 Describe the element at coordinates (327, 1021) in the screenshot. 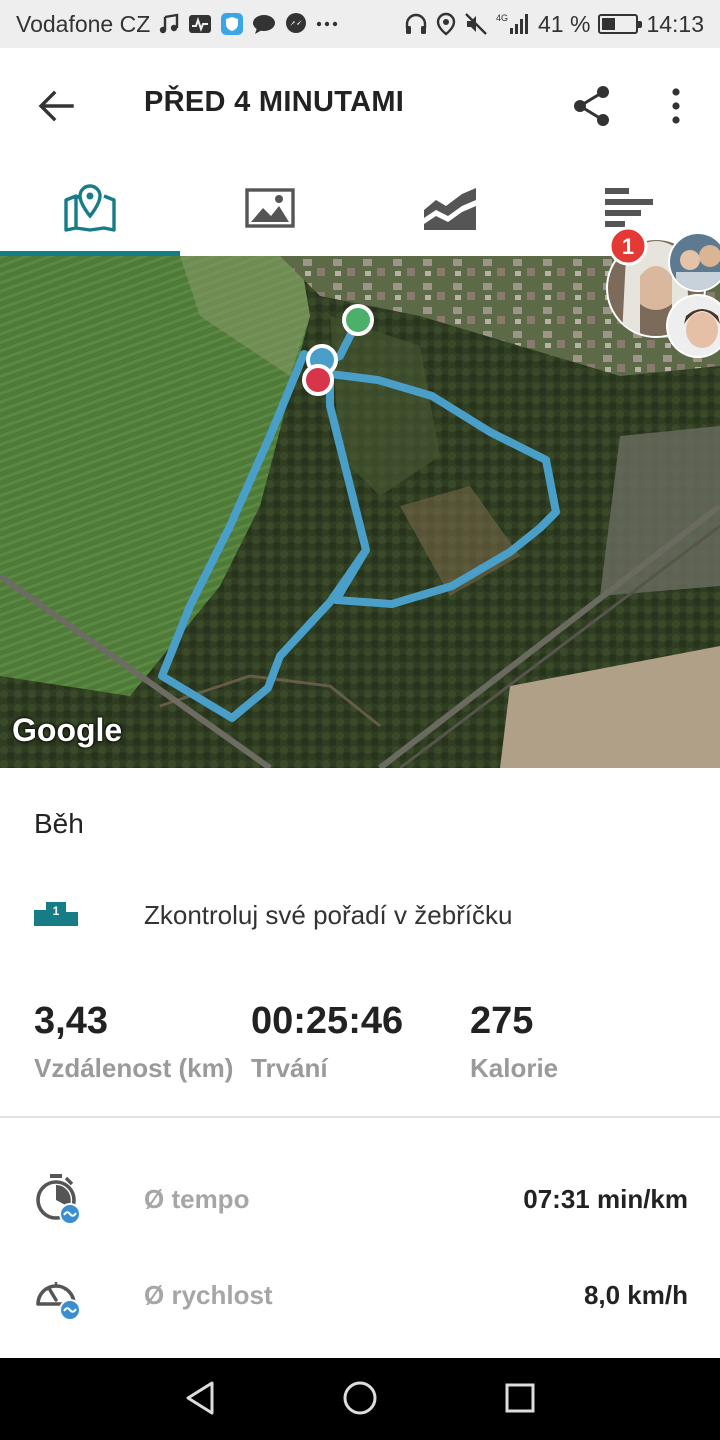

I see `stat-duration-value: 00:25:46` at that location.